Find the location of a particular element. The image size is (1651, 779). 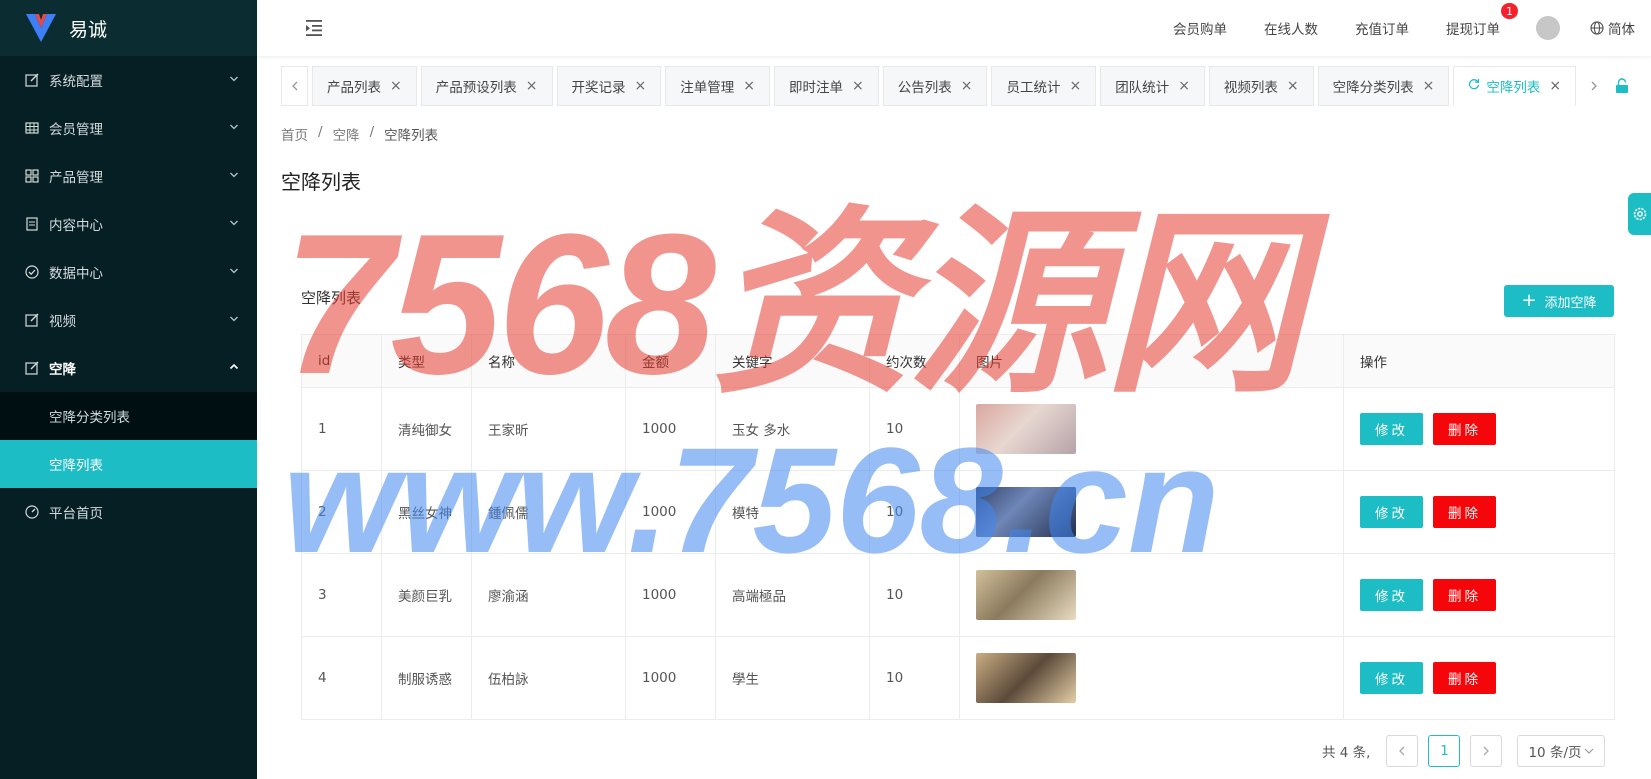

breadcrumb-airdrop: 空降 is located at coordinates (346, 134).